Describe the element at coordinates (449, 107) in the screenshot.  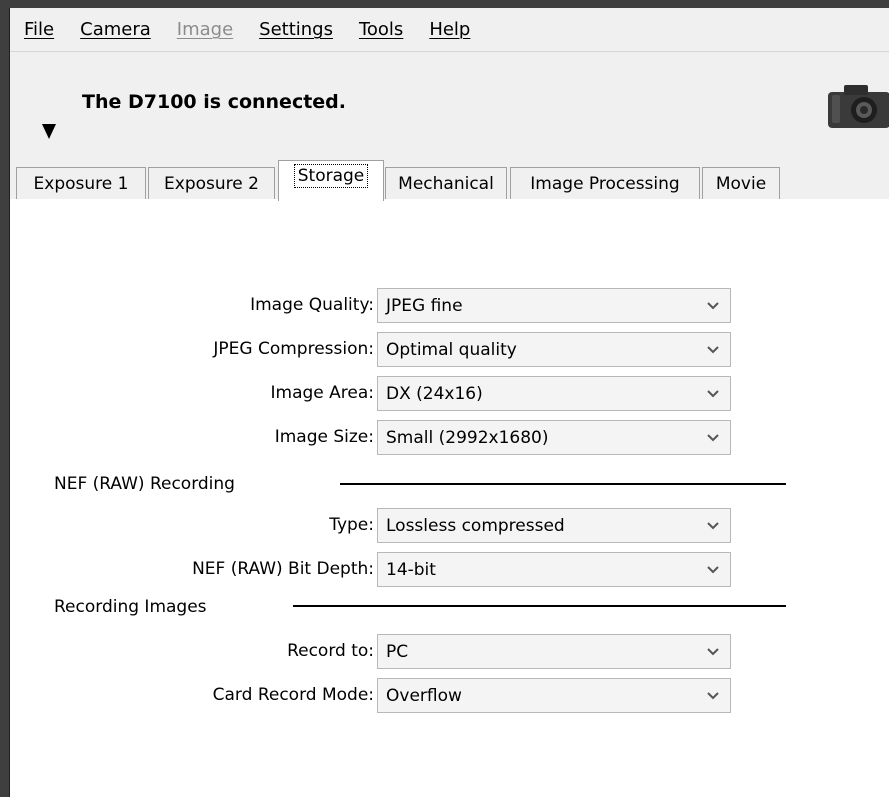
I see `connection-status-area: The D7100 is connected.` at that location.